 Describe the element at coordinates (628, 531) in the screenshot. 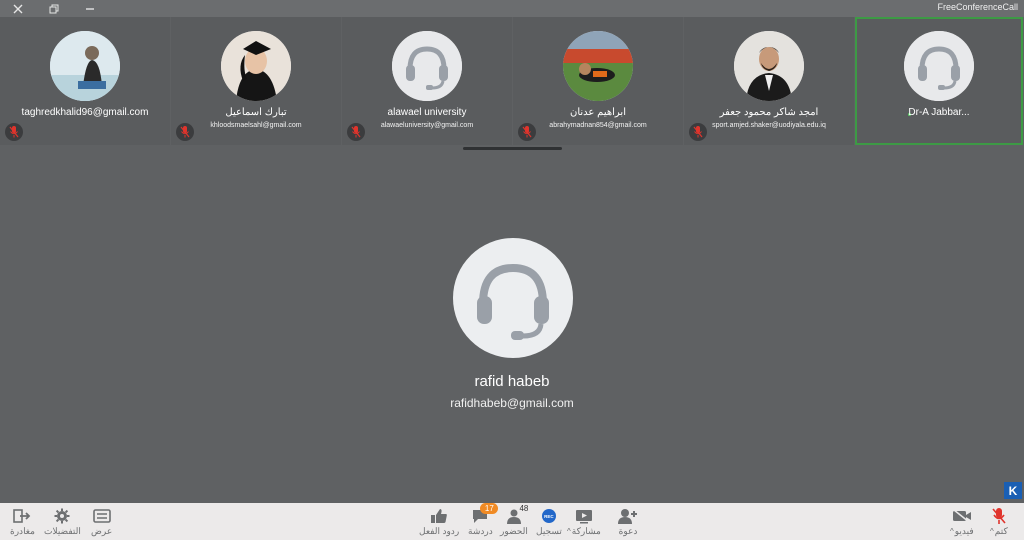

I see `invite-label: دعوة` at that location.